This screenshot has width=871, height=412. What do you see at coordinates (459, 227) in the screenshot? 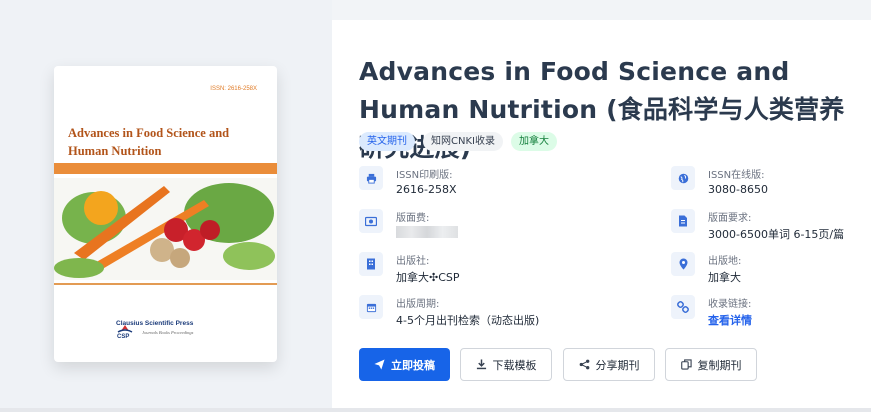
I see `info-page-fee: 版面费:` at bounding box center [459, 227].